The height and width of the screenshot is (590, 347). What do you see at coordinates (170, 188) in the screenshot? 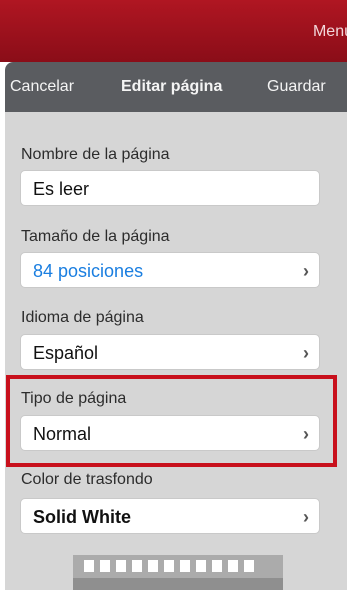
I see `page-name-field: Es leer` at bounding box center [170, 188].